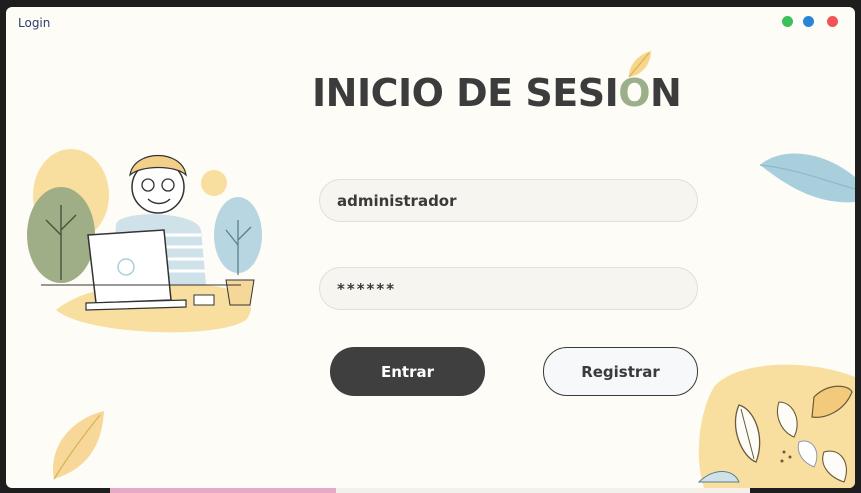  I want to click on maximize-button, so click(808, 21).